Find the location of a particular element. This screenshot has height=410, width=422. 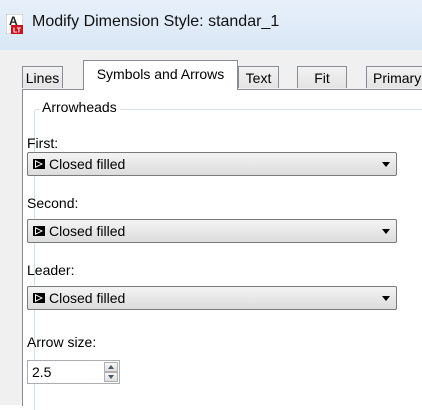

second-arrow-dropdown: Closed filled is located at coordinates (212, 231).